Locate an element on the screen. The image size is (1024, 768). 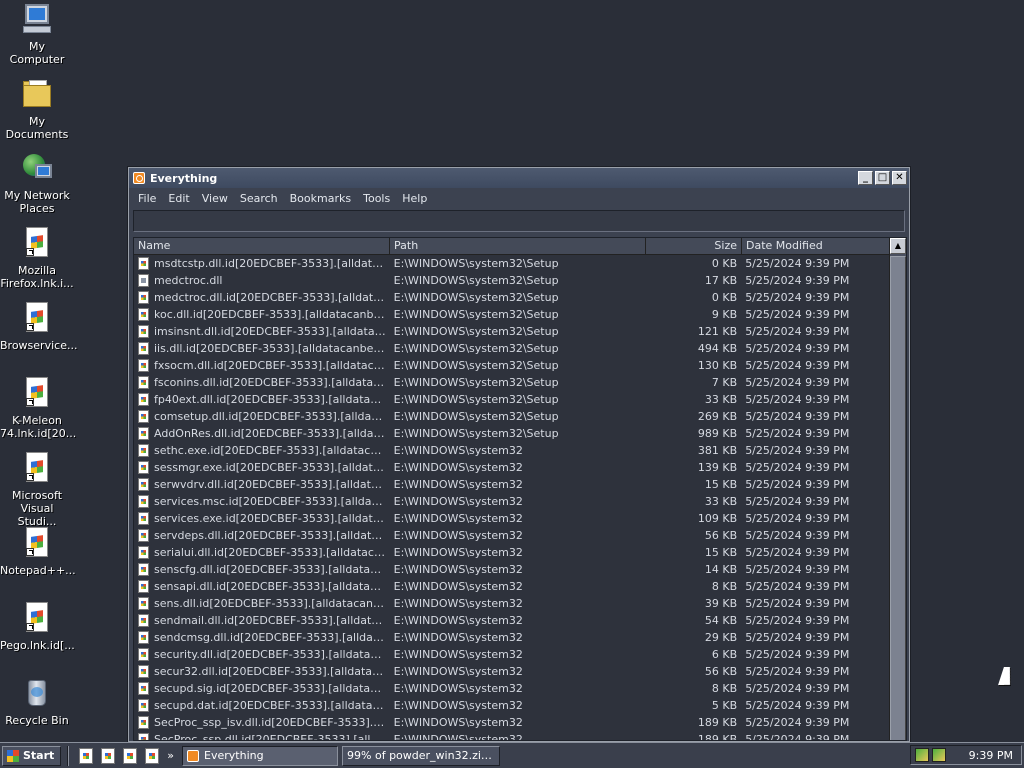
search-input is located at coordinates (519, 221).